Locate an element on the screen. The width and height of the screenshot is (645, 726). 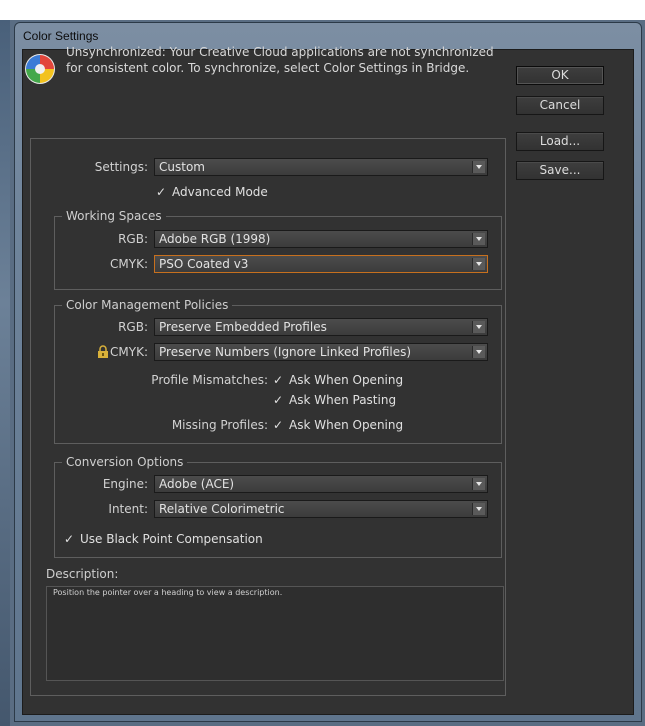
ask-when-pasting-checkbox: ✓ Ask When Pasting is located at coordinates (334, 400).